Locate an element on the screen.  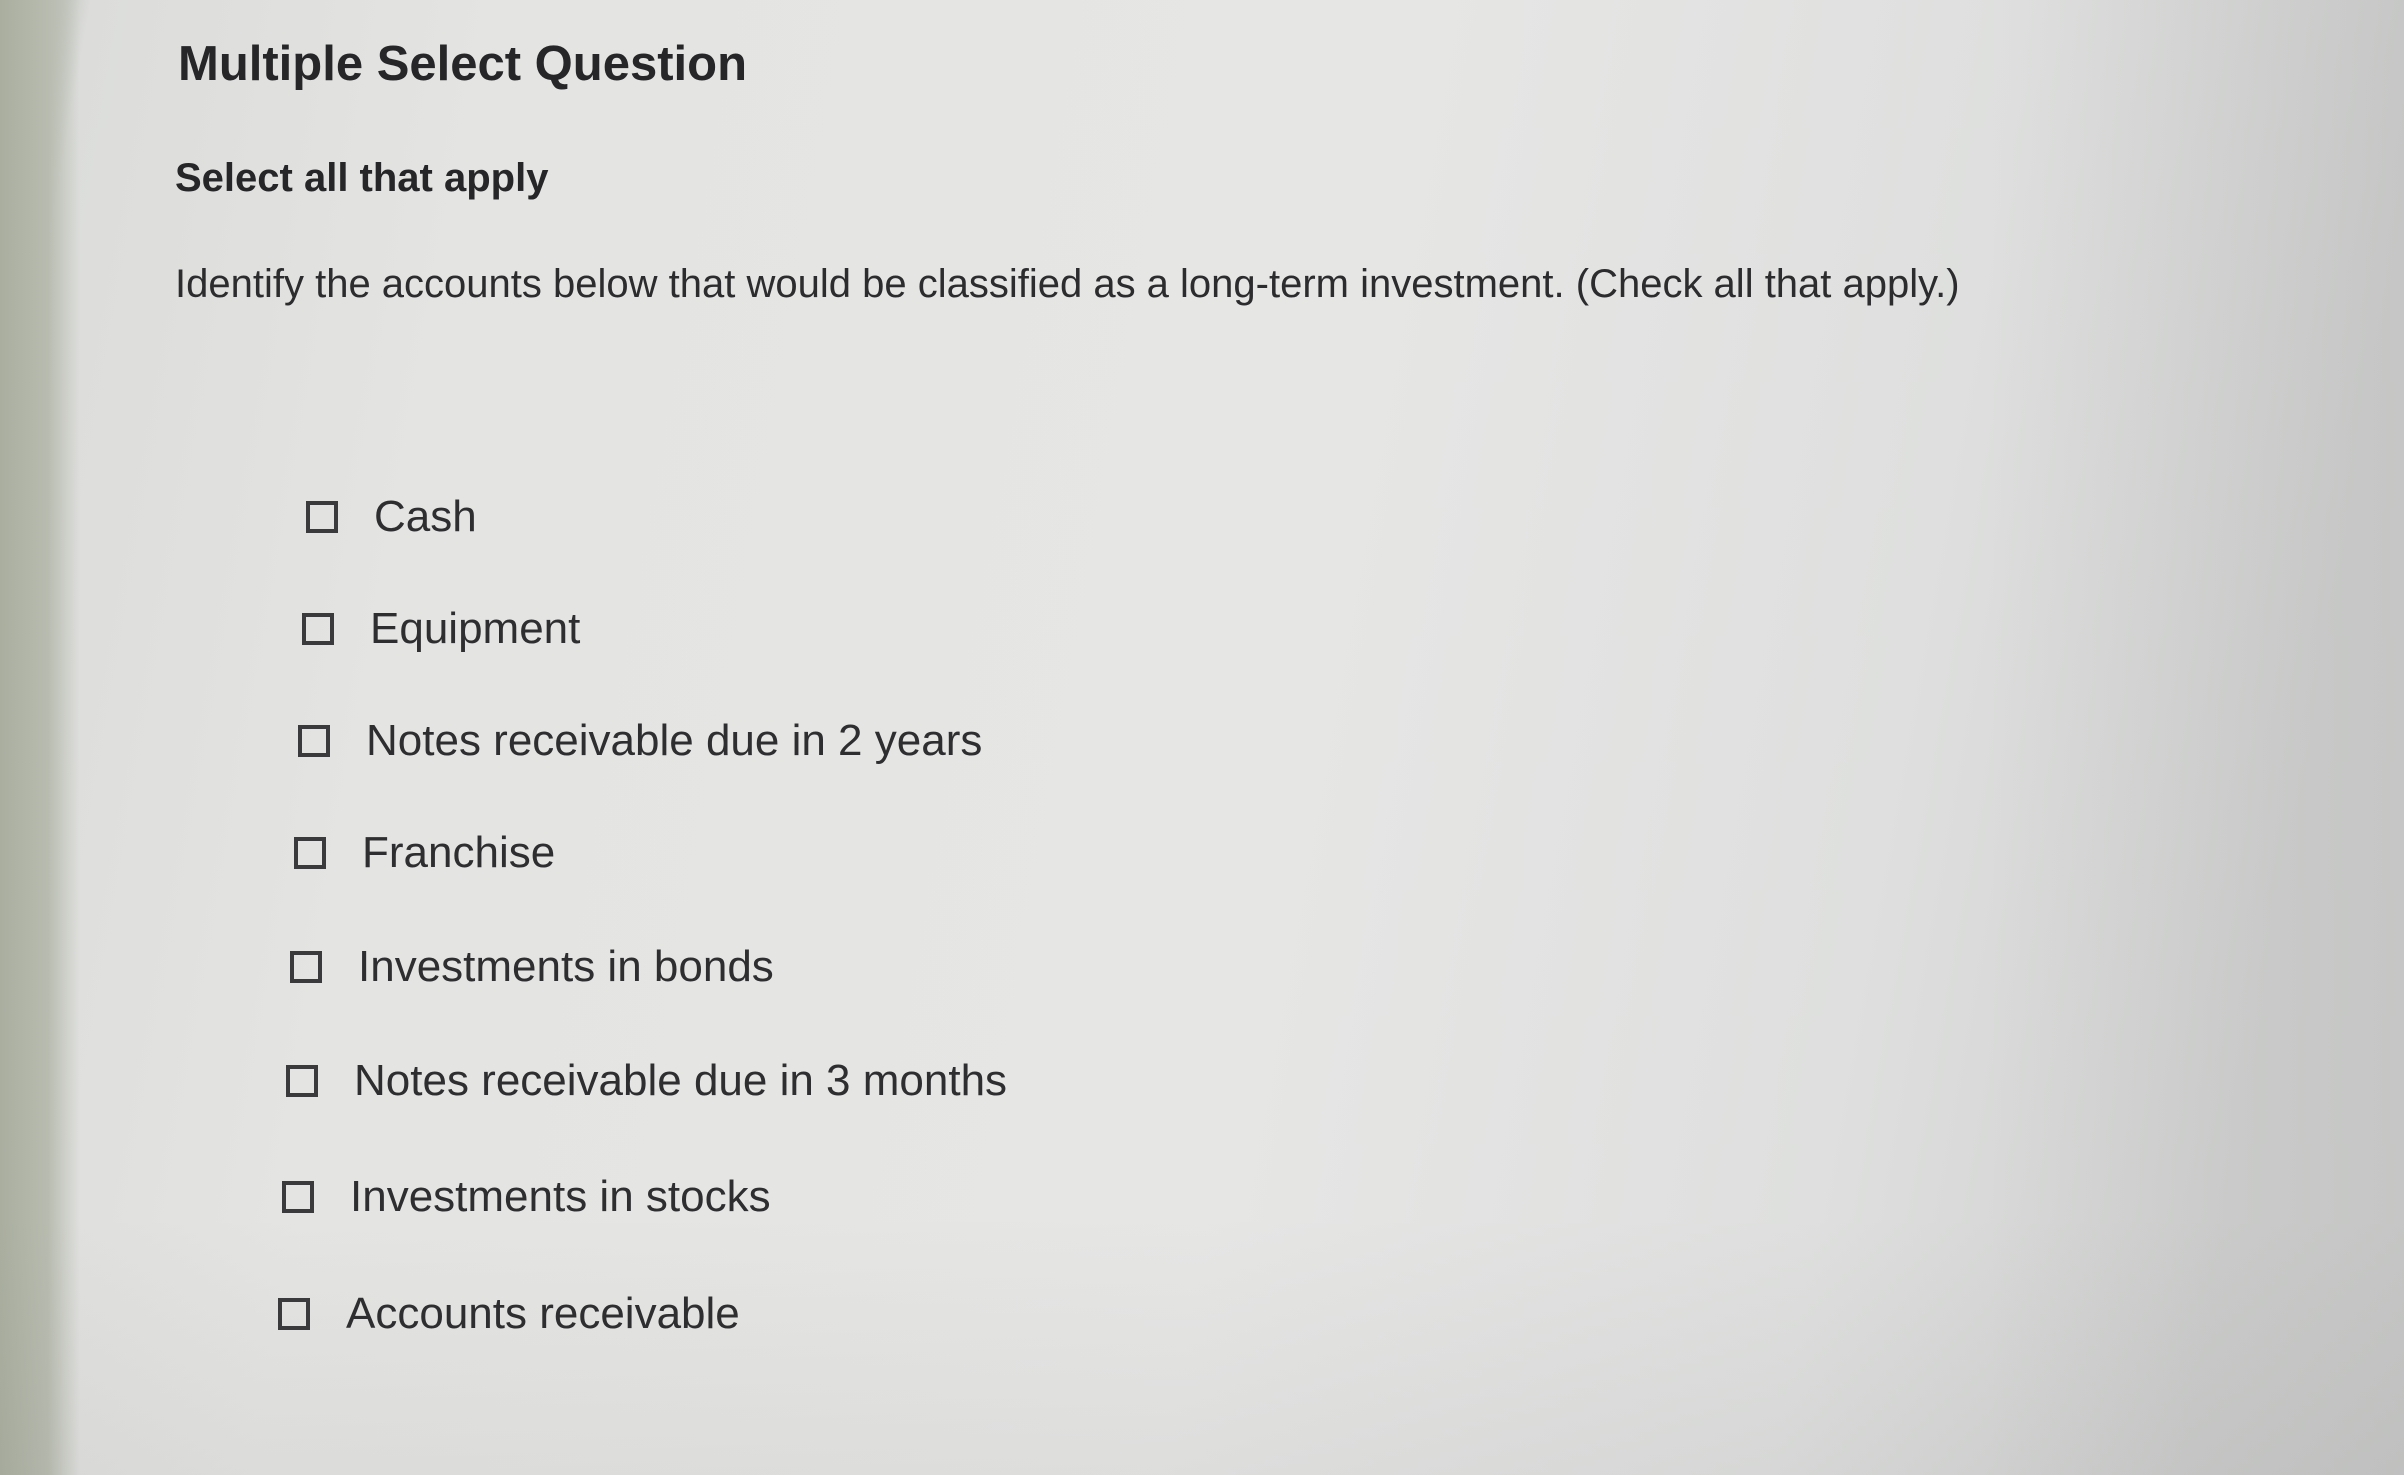
option-investments-in-stocks: Investments in stocks is located at coordinates (526, 1197).